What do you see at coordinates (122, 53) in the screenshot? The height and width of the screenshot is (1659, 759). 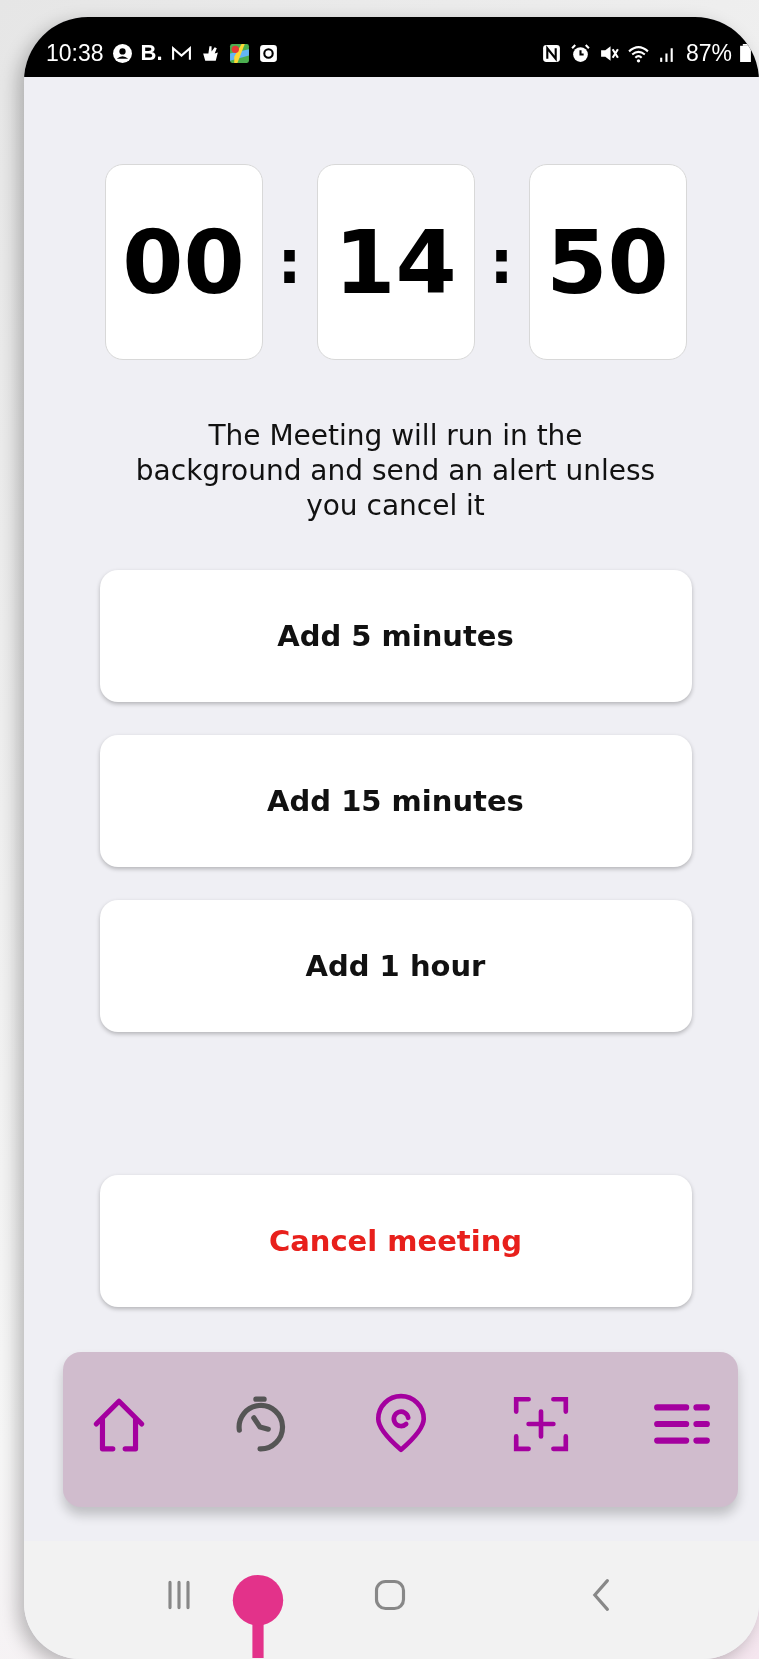 I see `account-icon` at bounding box center [122, 53].